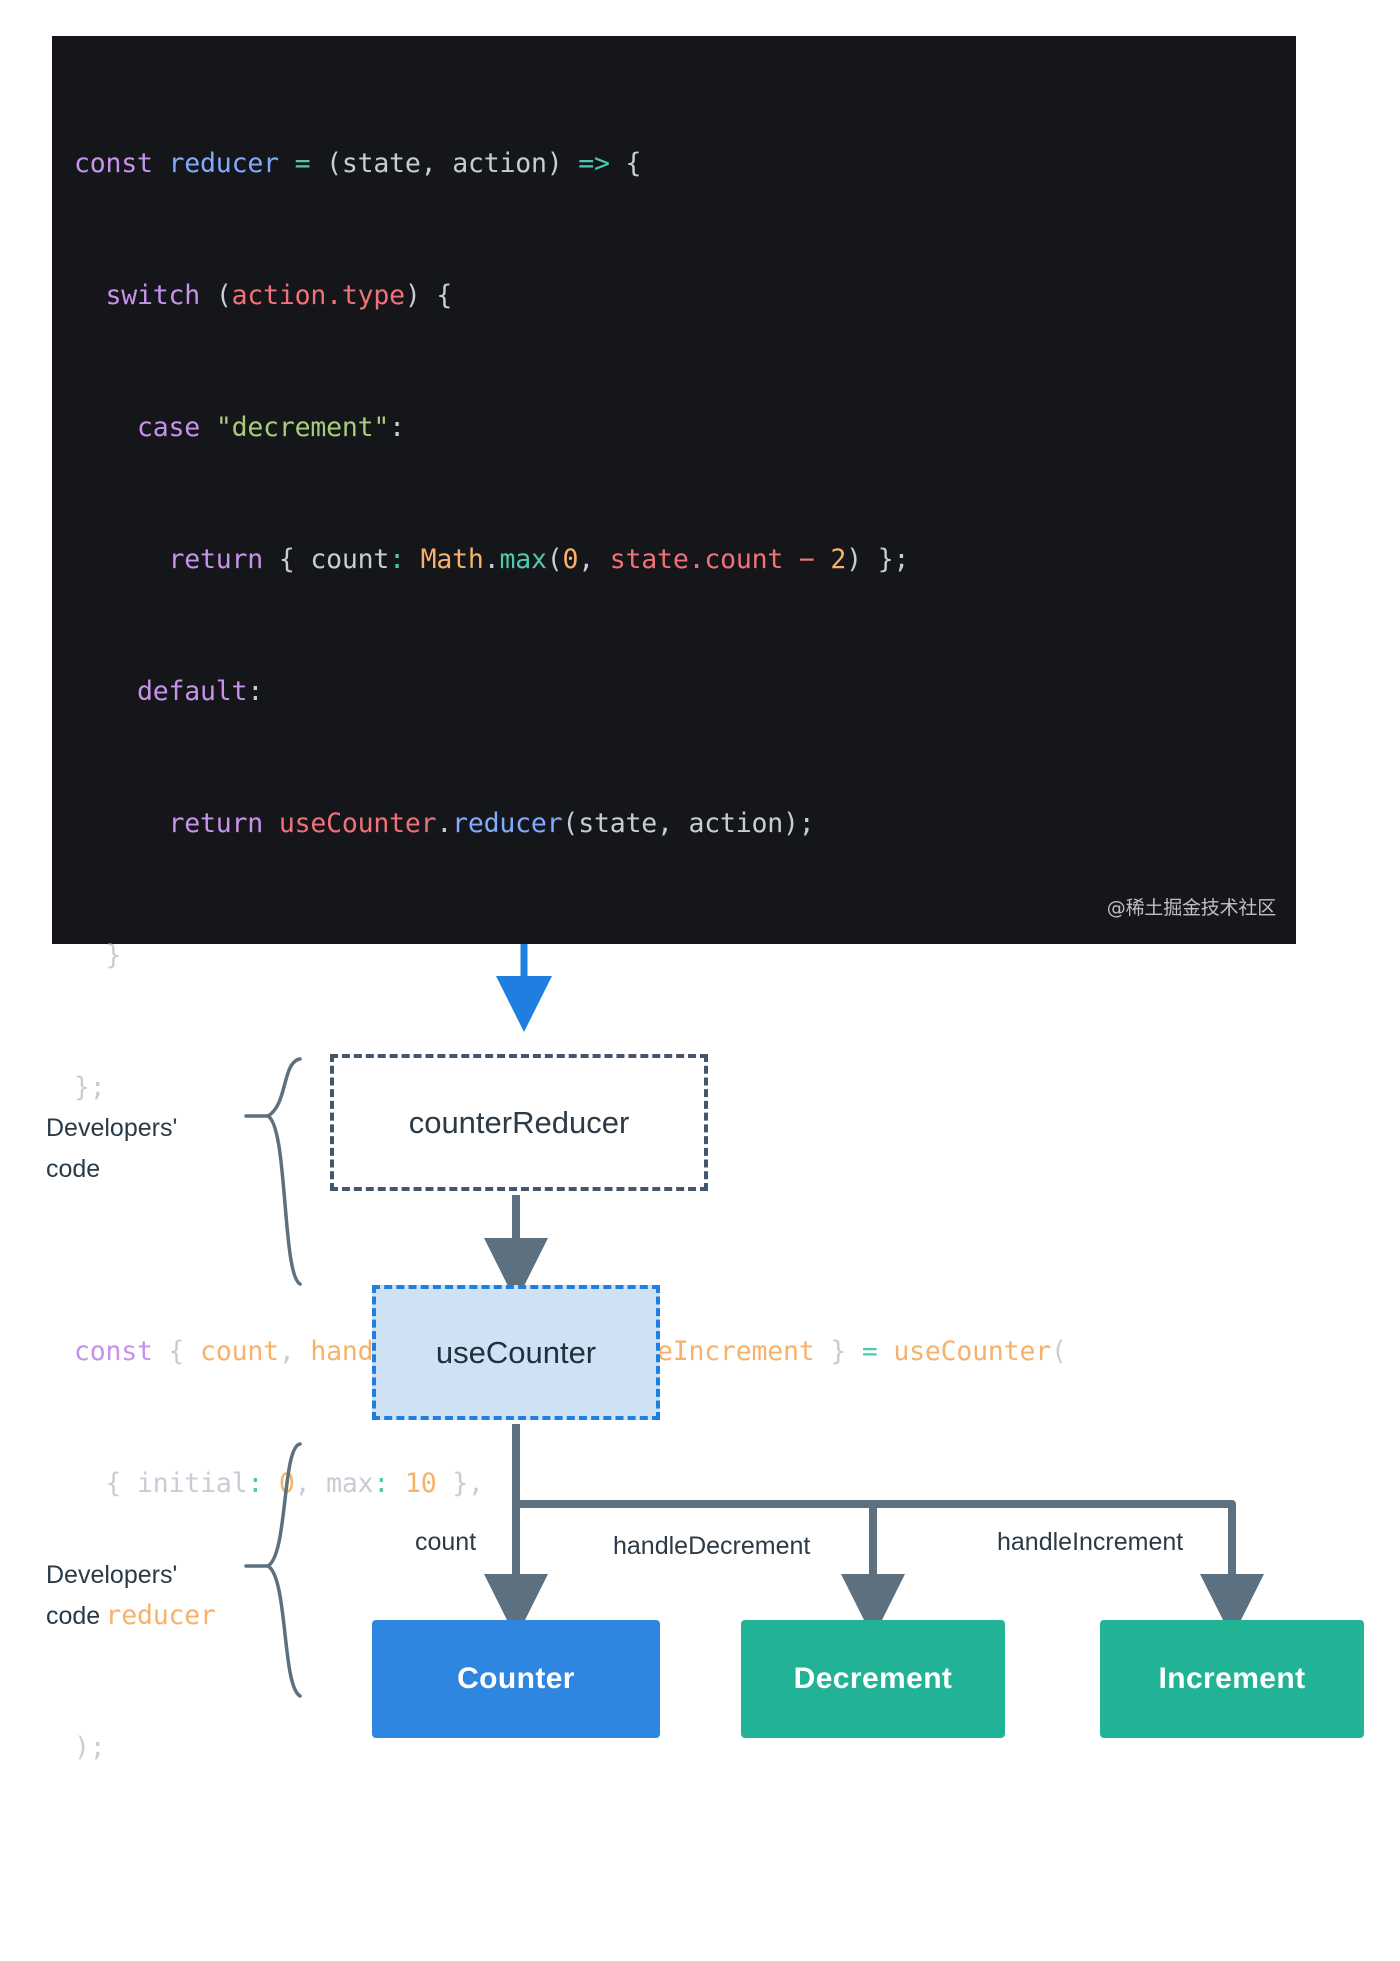 Image resolution: width=1400 pixels, height=1961 pixels. What do you see at coordinates (446, 1542) in the screenshot?
I see `edge-label-count: count` at bounding box center [446, 1542].